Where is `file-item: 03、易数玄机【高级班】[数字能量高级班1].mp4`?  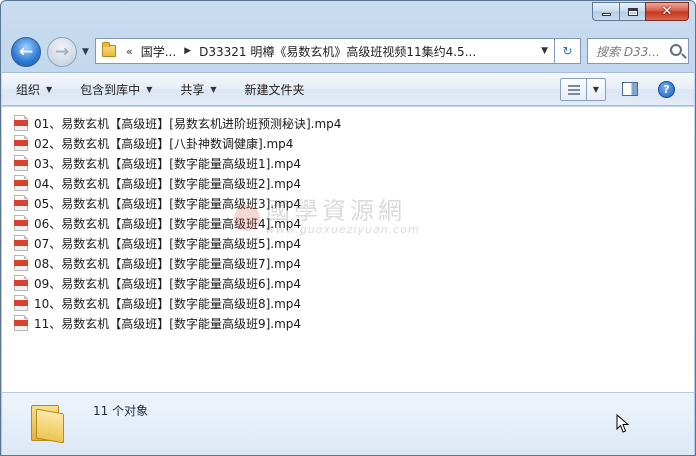
file-item: 03、易数玄机【高级班】[数字能量高级班1].mp4 is located at coordinates (177, 163).